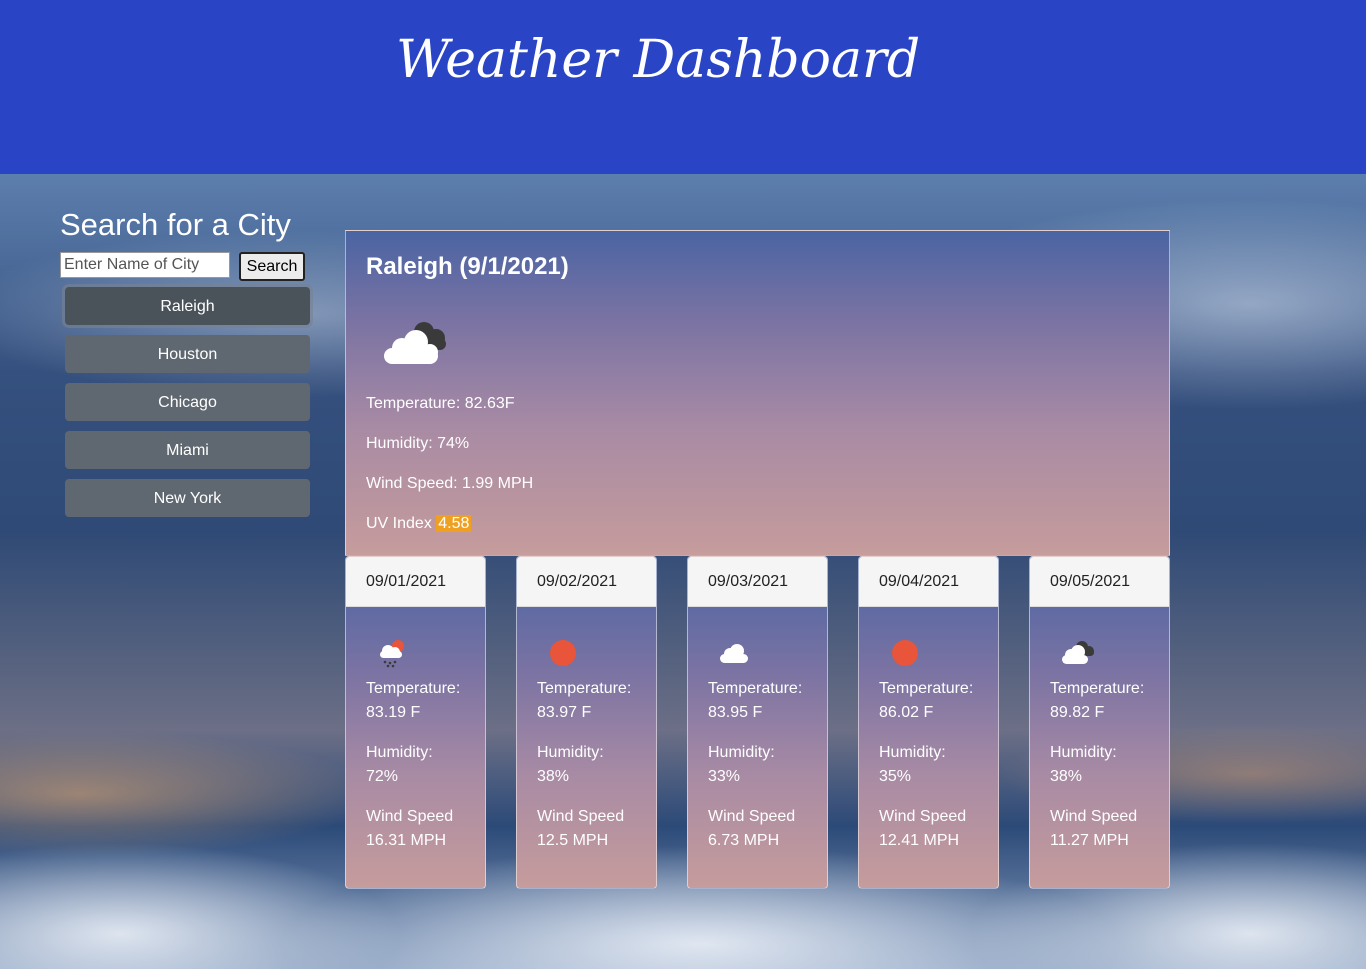 This screenshot has height=969, width=1366. What do you see at coordinates (392, 655) in the screenshot?
I see `rain-snow-icon` at bounding box center [392, 655].